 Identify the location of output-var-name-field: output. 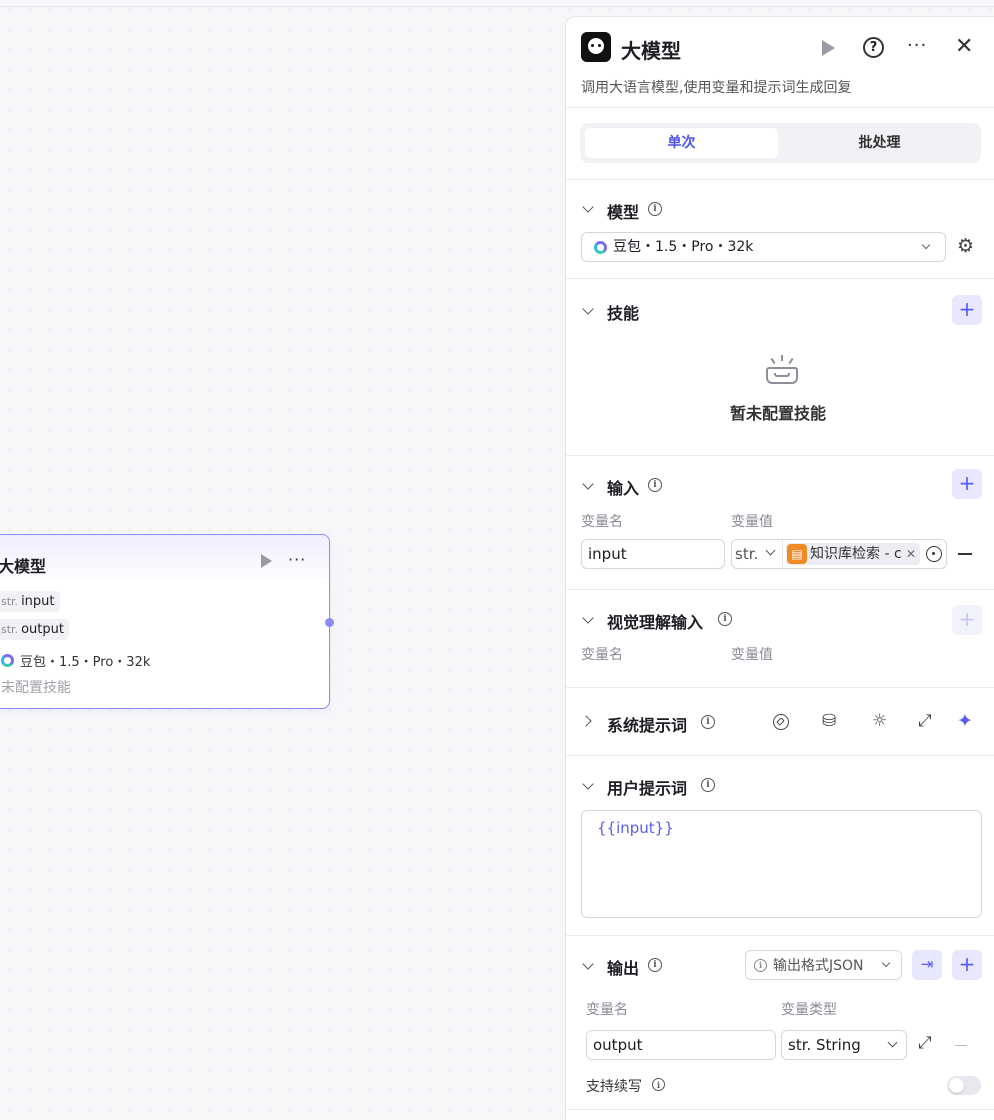
(681, 1045).